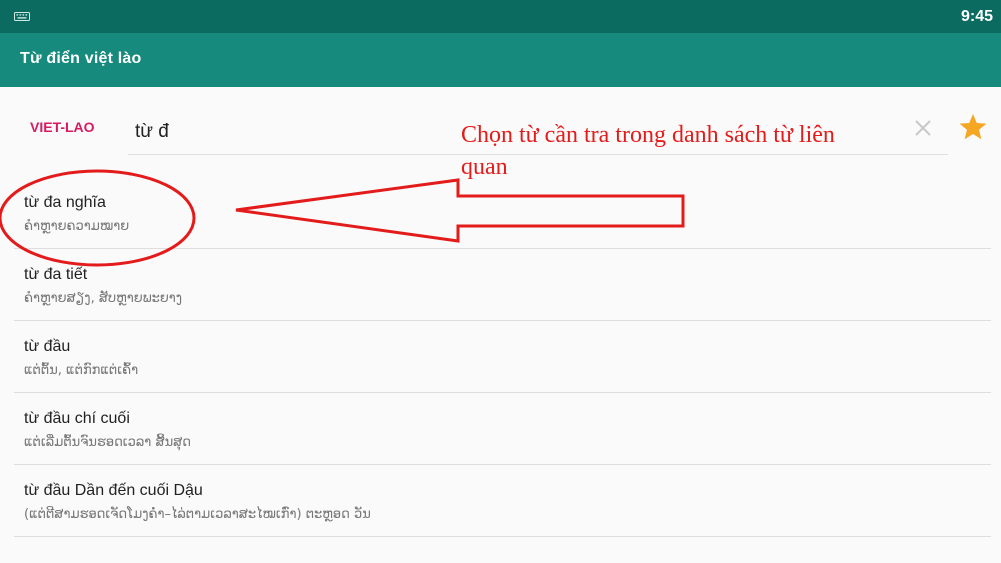 The width and height of the screenshot is (1001, 563). I want to click on list-item: từ đa nghĩa ຄຳຫຼາຍຄວາມໝາຍ, so click(502, 213).